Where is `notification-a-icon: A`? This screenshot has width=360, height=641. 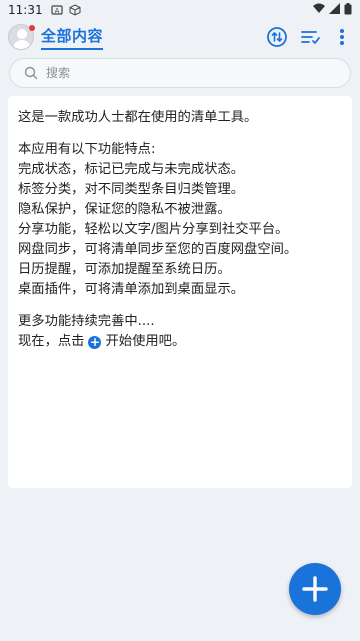 notification-a-icon: A is located at coordinates (56, 10).